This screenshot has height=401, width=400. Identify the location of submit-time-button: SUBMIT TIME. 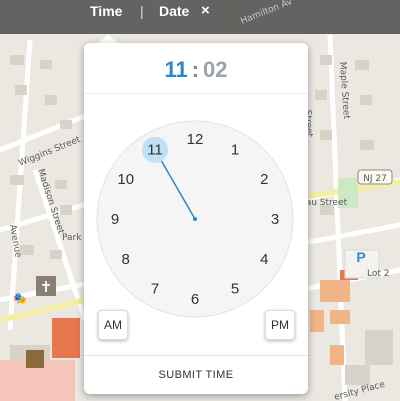
(196, 374).